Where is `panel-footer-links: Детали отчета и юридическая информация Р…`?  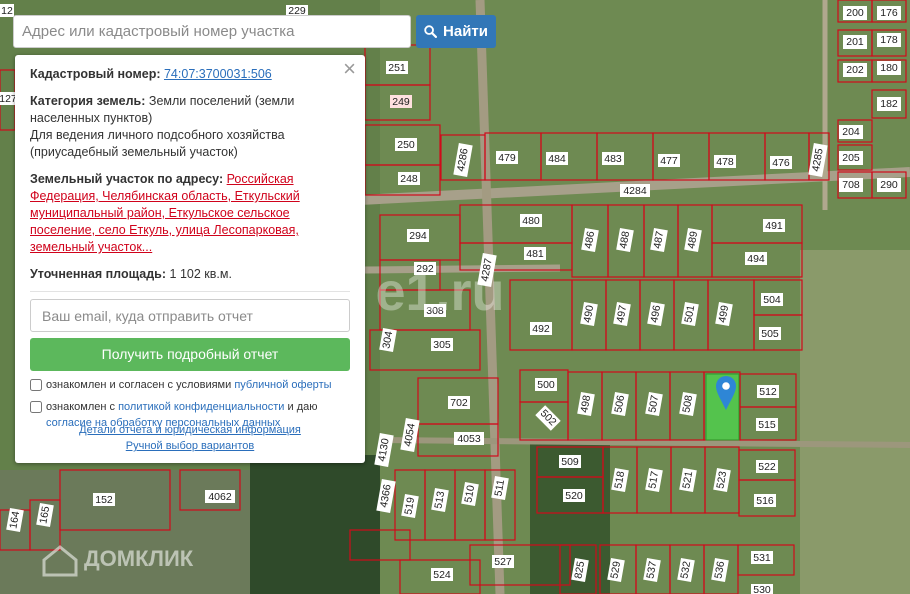
panel-footer-links: Детали отчета и юридическая информация Р… is located at coordinates (190, 438).